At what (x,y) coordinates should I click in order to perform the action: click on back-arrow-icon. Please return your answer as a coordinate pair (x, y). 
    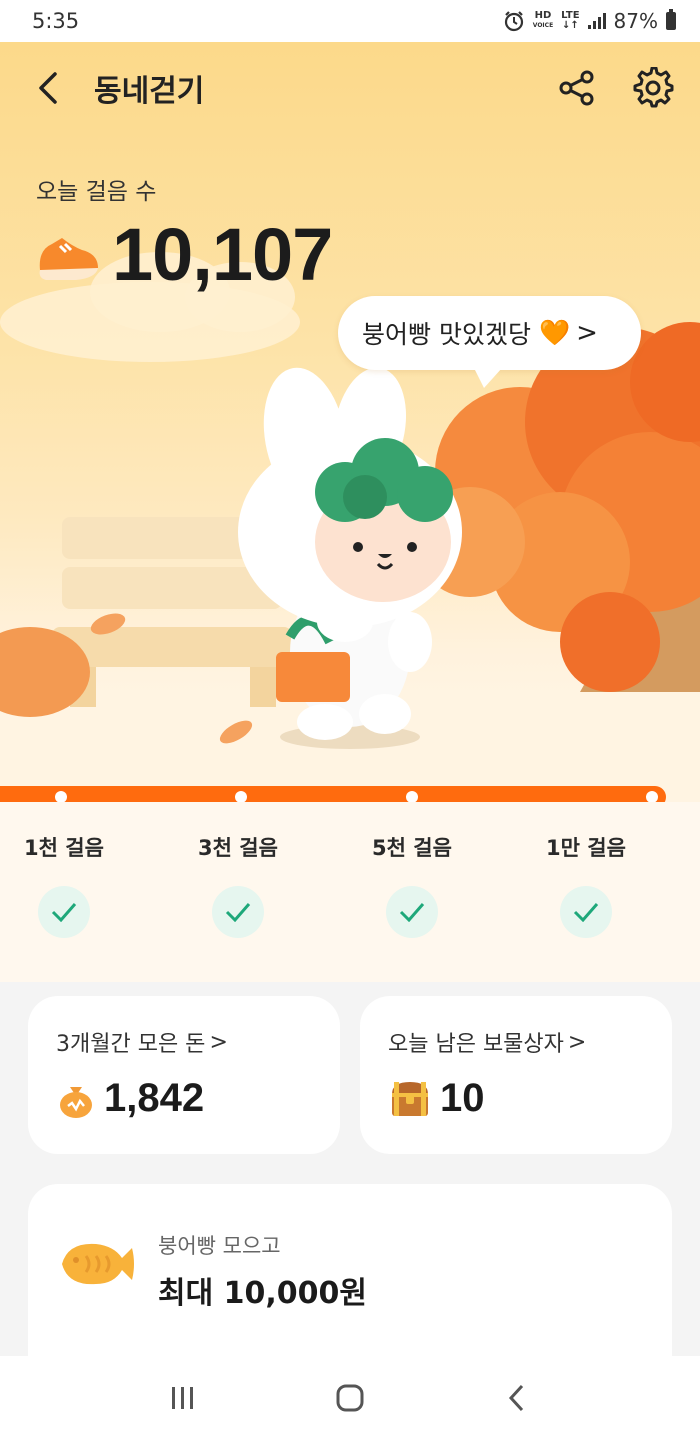
    Looking at the image, I should click on (48, 88).